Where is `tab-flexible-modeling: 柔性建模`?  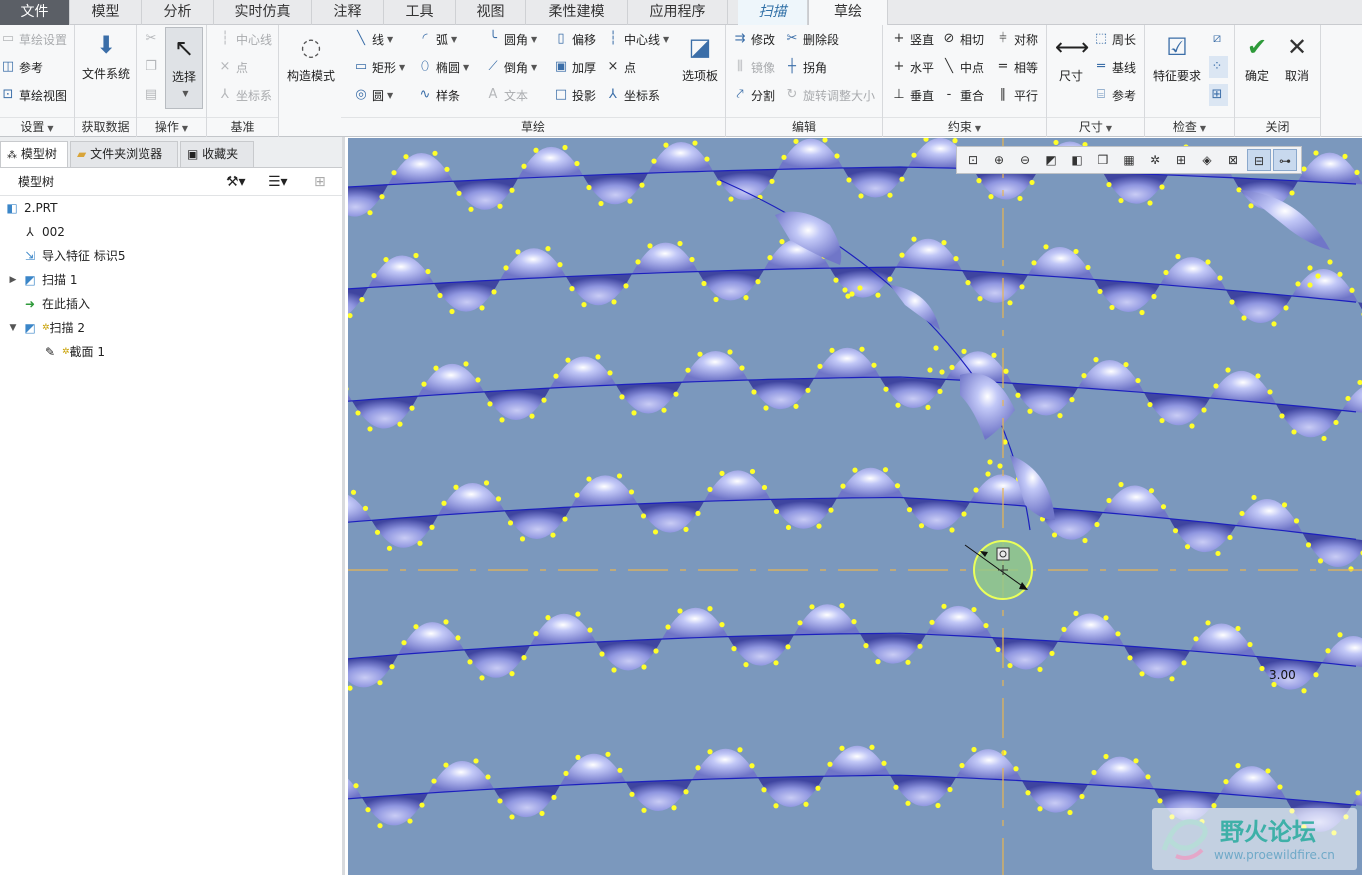
tab-flexible-modeling: 柔性建模 is located at coordinates (577, 12).